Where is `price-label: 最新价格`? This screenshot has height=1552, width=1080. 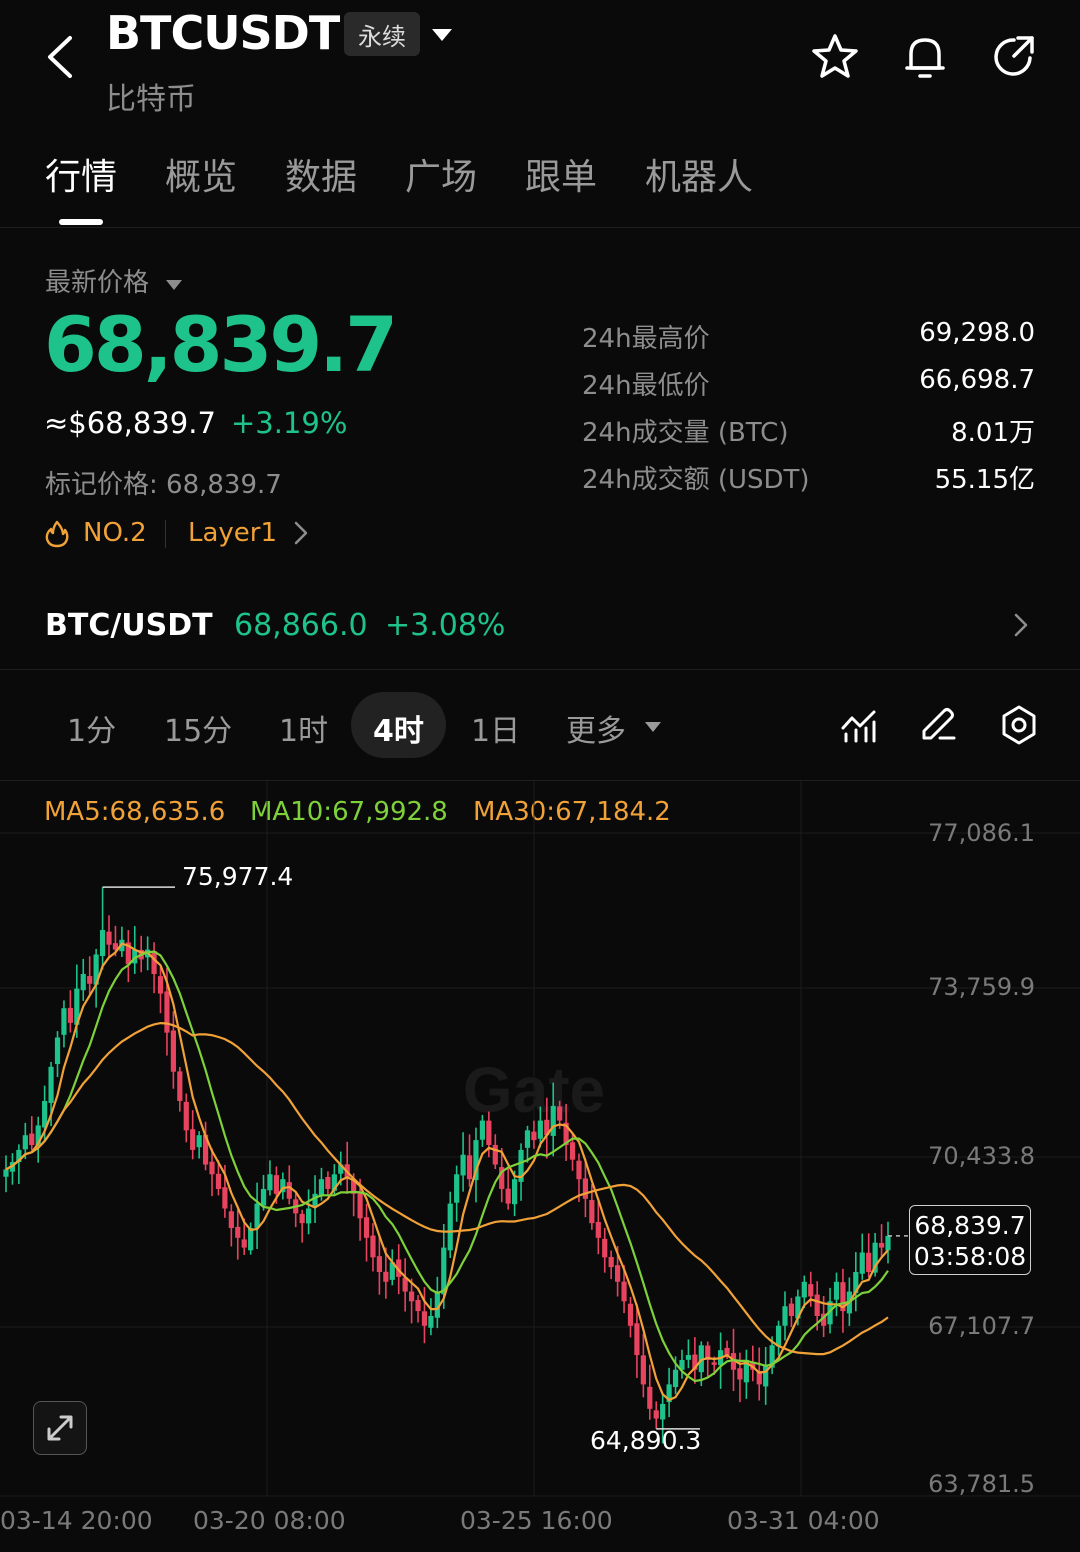
price-label: 最新价格 is located at coordinates (114, 280).